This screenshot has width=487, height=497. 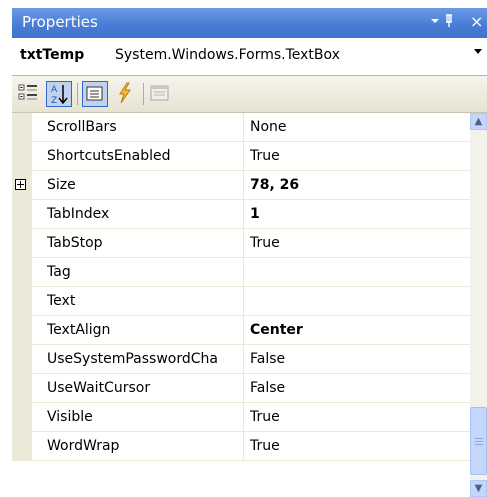 I want to click on property-name-label: TabIndex, so click(x=78, y=214).